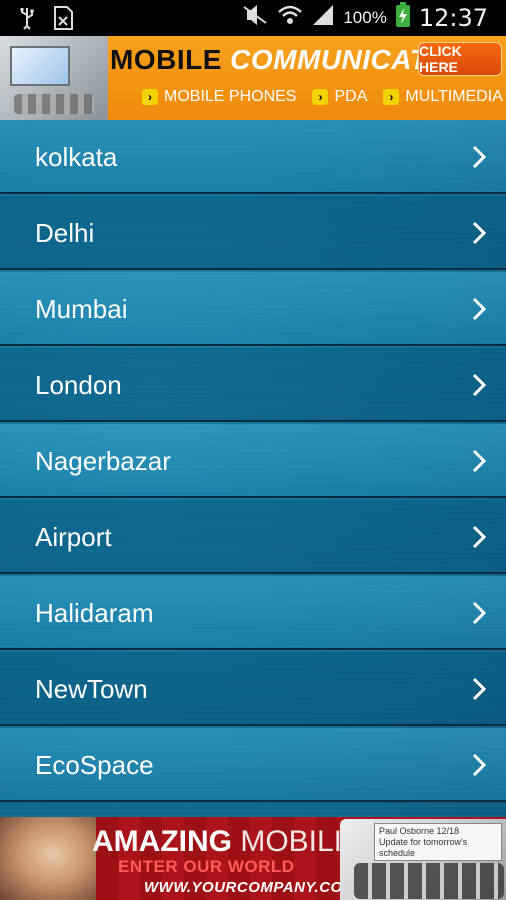 This screenshot has width=506, height=900. I want to click on ad-links: › MOBILE PHONES › PDA › MULTIMEDIA, so click(322, 97).